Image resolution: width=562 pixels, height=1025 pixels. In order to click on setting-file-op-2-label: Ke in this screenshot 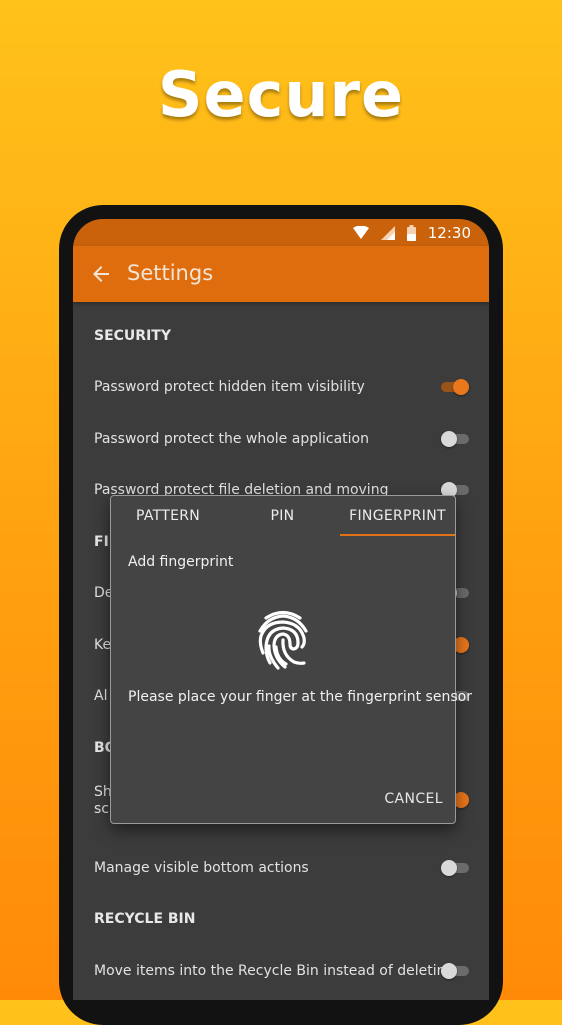, I will do `click(102, 645)`.